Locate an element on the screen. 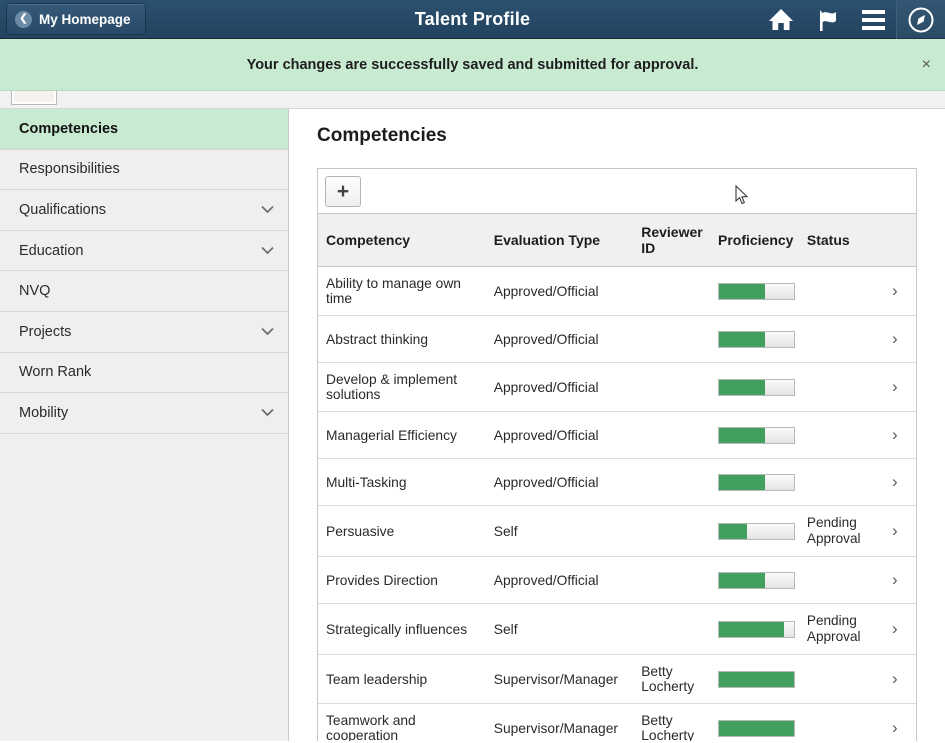  sidebar-item-label: Worn Rank is located at coordinates (55, 372).